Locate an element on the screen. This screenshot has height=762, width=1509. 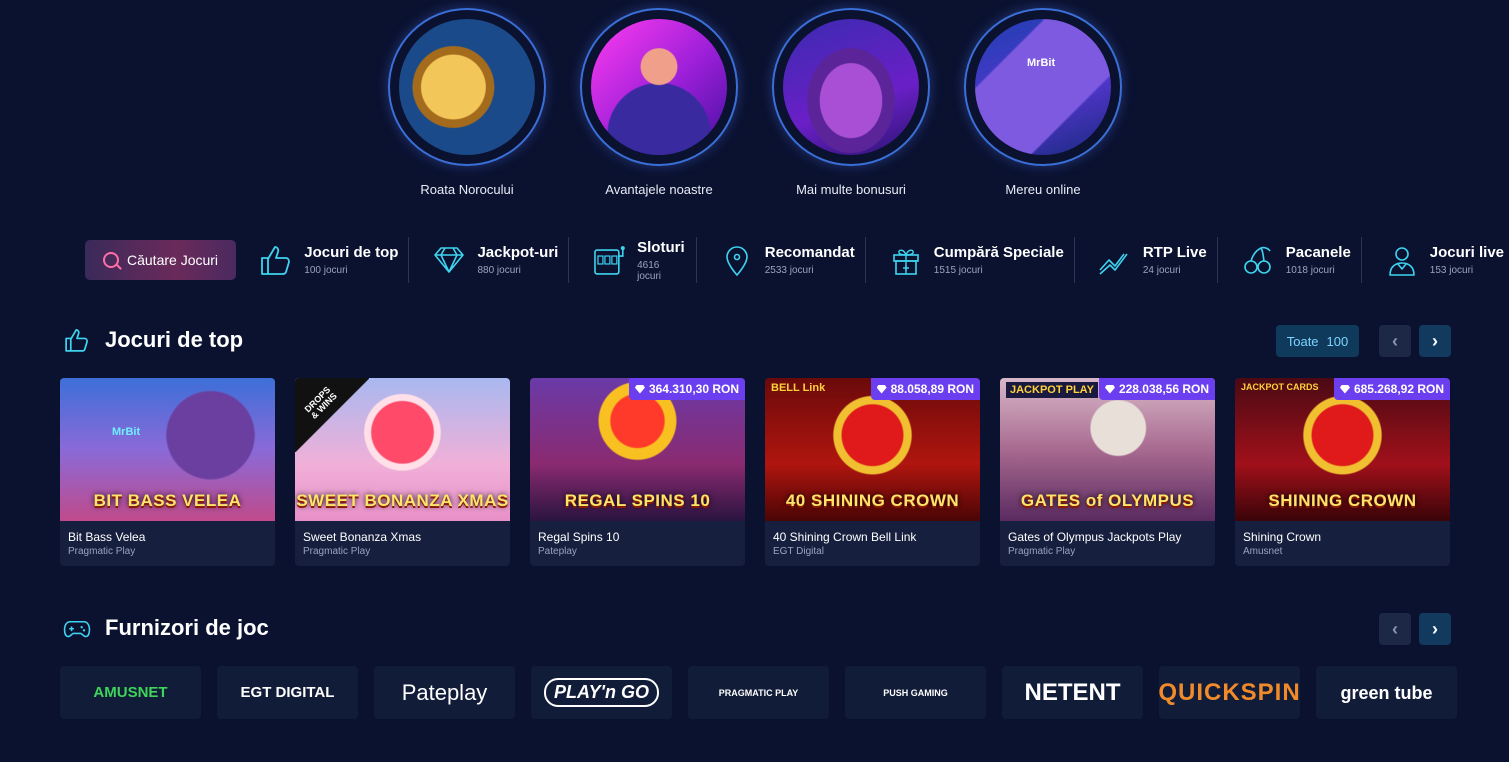
drops-wins-badge: DROPS & WINS is located at coordinates (332, 415).